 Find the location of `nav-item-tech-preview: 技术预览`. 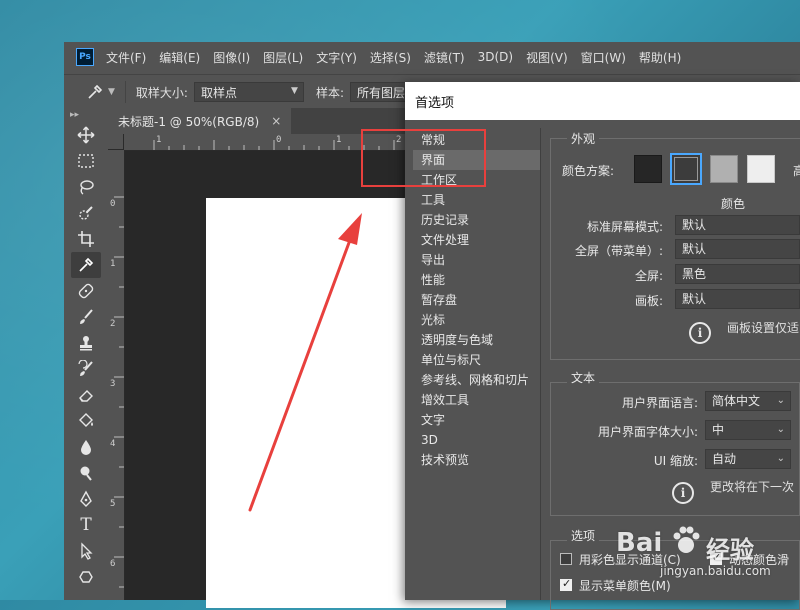

nav-item-tech-preview: 技术预览 is located at coordinates (477, 460).